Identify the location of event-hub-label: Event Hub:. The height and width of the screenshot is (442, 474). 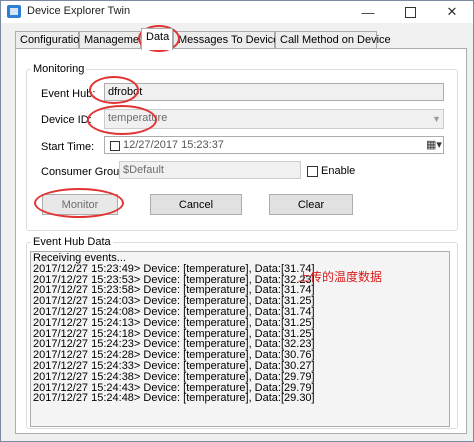
(68, 94).